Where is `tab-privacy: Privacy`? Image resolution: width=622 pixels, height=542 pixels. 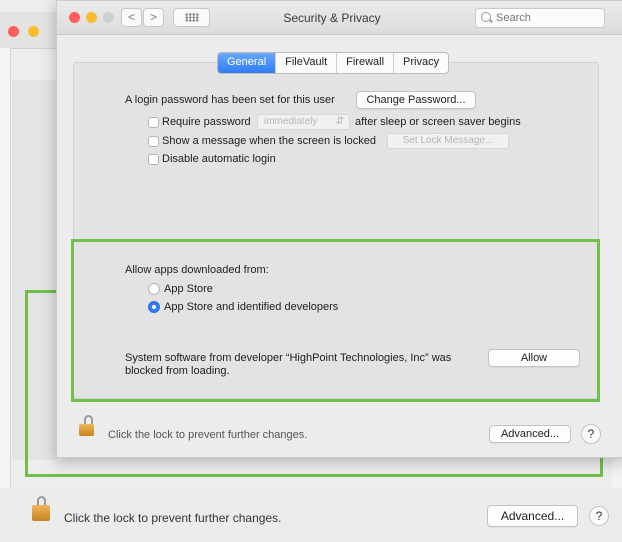
tab-privacy: Privacy is located at coordinates (421, 63).